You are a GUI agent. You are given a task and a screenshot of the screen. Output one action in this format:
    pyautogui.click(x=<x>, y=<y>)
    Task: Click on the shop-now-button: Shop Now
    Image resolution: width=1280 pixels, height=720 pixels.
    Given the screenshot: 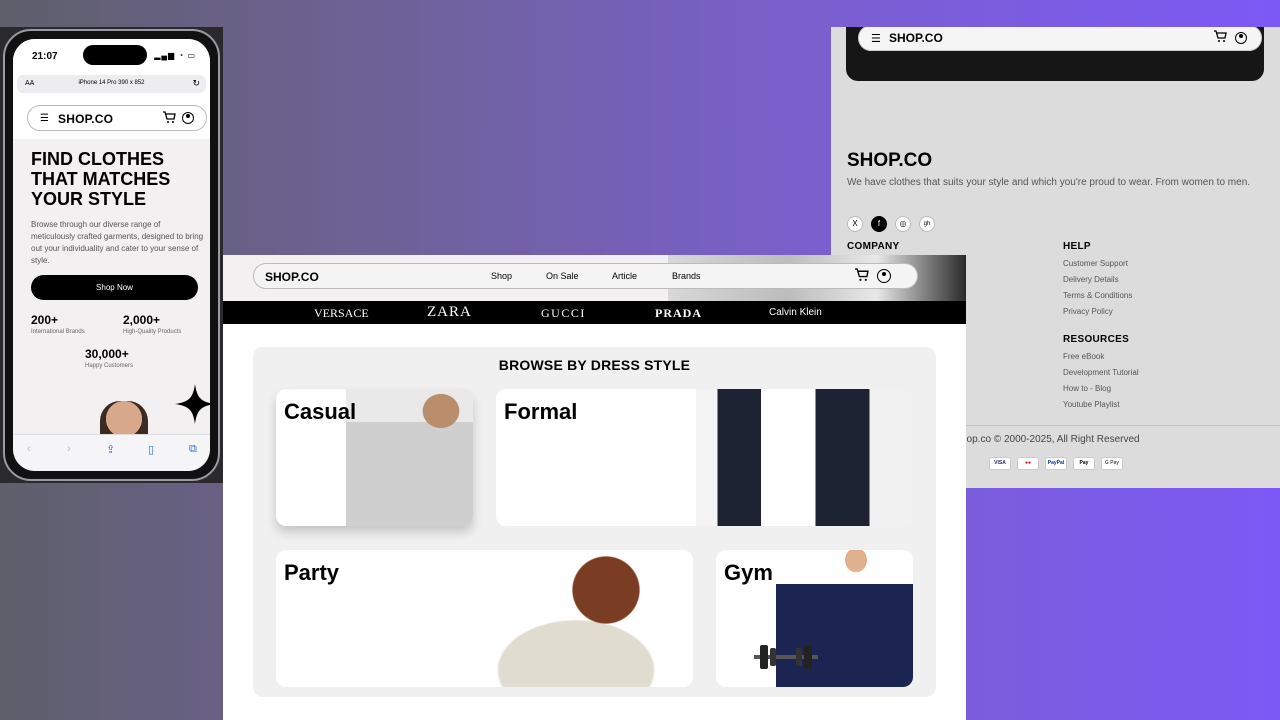 What is the action you would take?
    pyautogui.click(x=114, y=287)
    